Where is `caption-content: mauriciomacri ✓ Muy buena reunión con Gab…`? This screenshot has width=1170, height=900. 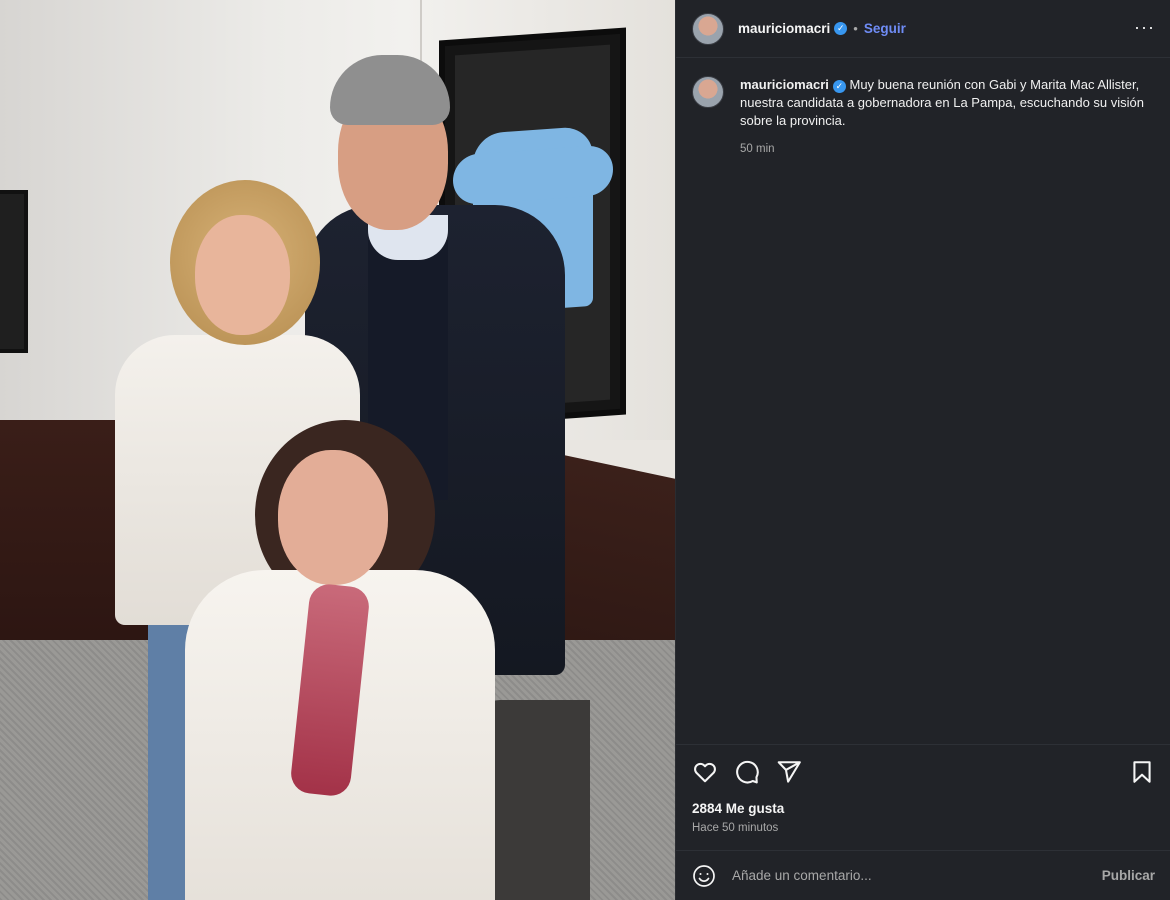 caption-content: mauriciomacri ✓ Muy buena reunión con Gab… is located at coordinates (938, 117).